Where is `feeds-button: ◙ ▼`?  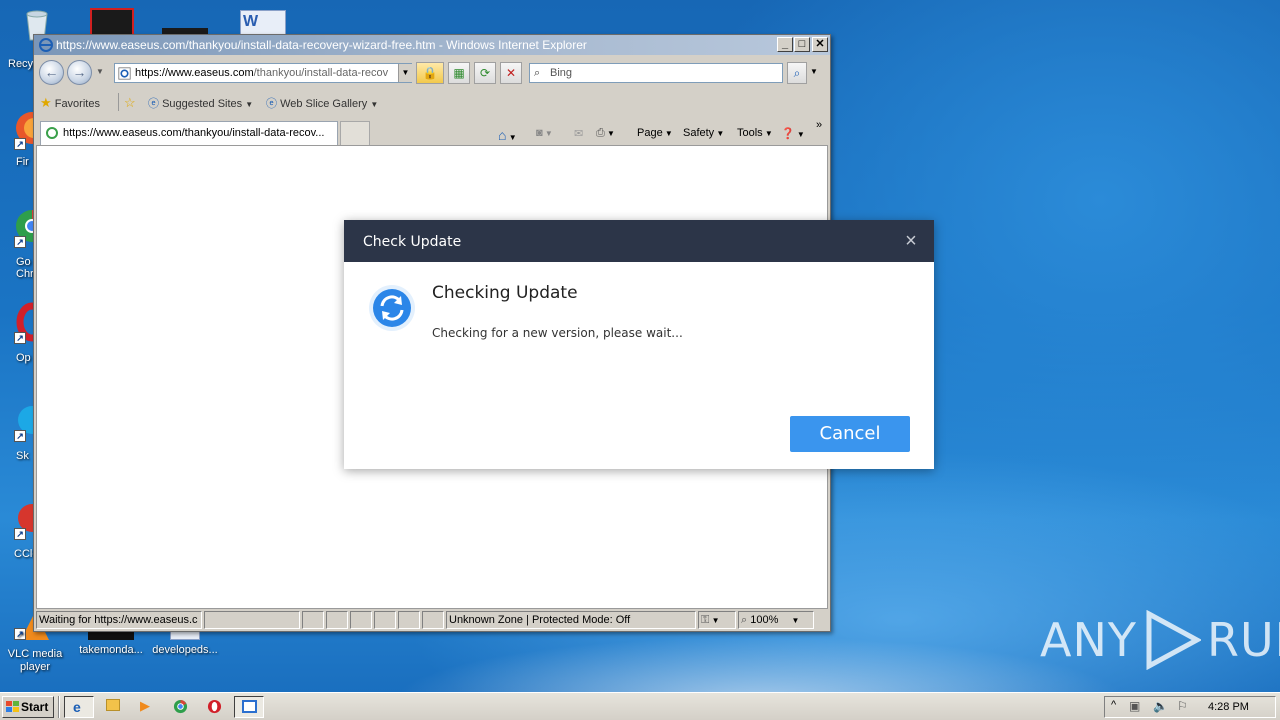
feeds-button: ◙ ▼ is located at coordinates (544, 133).